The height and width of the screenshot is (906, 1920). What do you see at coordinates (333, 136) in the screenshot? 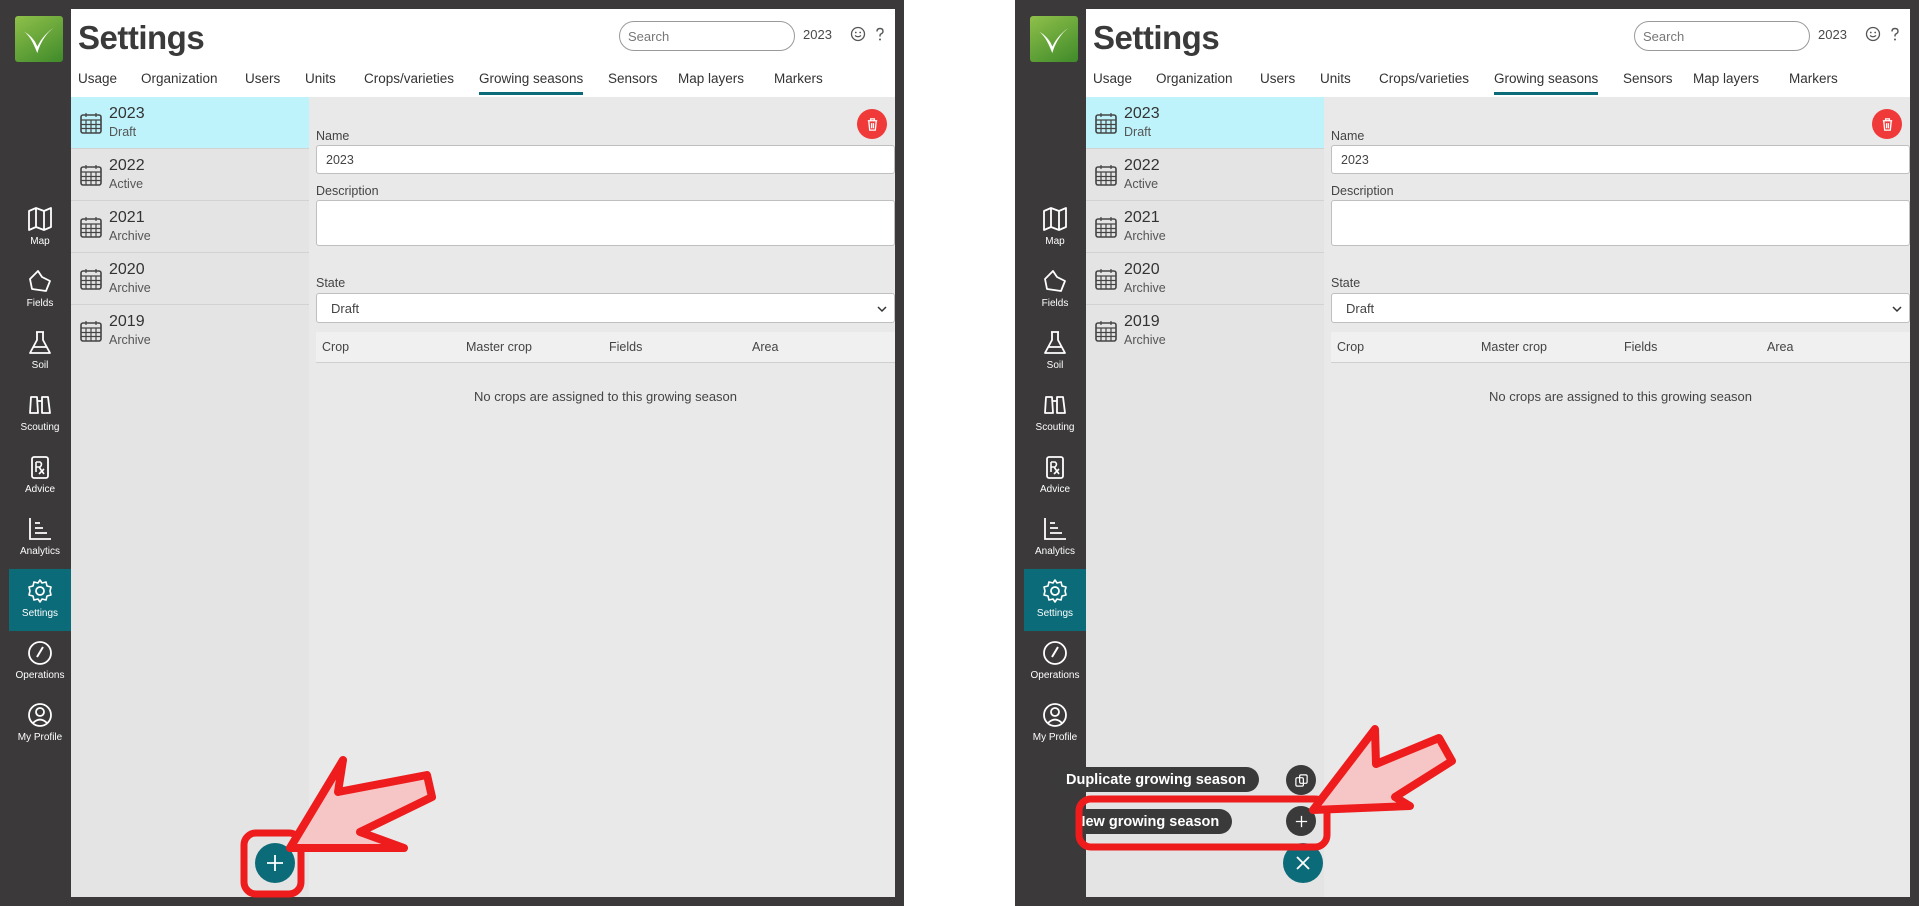
I see `name-label: Name` at bounding box center [333, 136].